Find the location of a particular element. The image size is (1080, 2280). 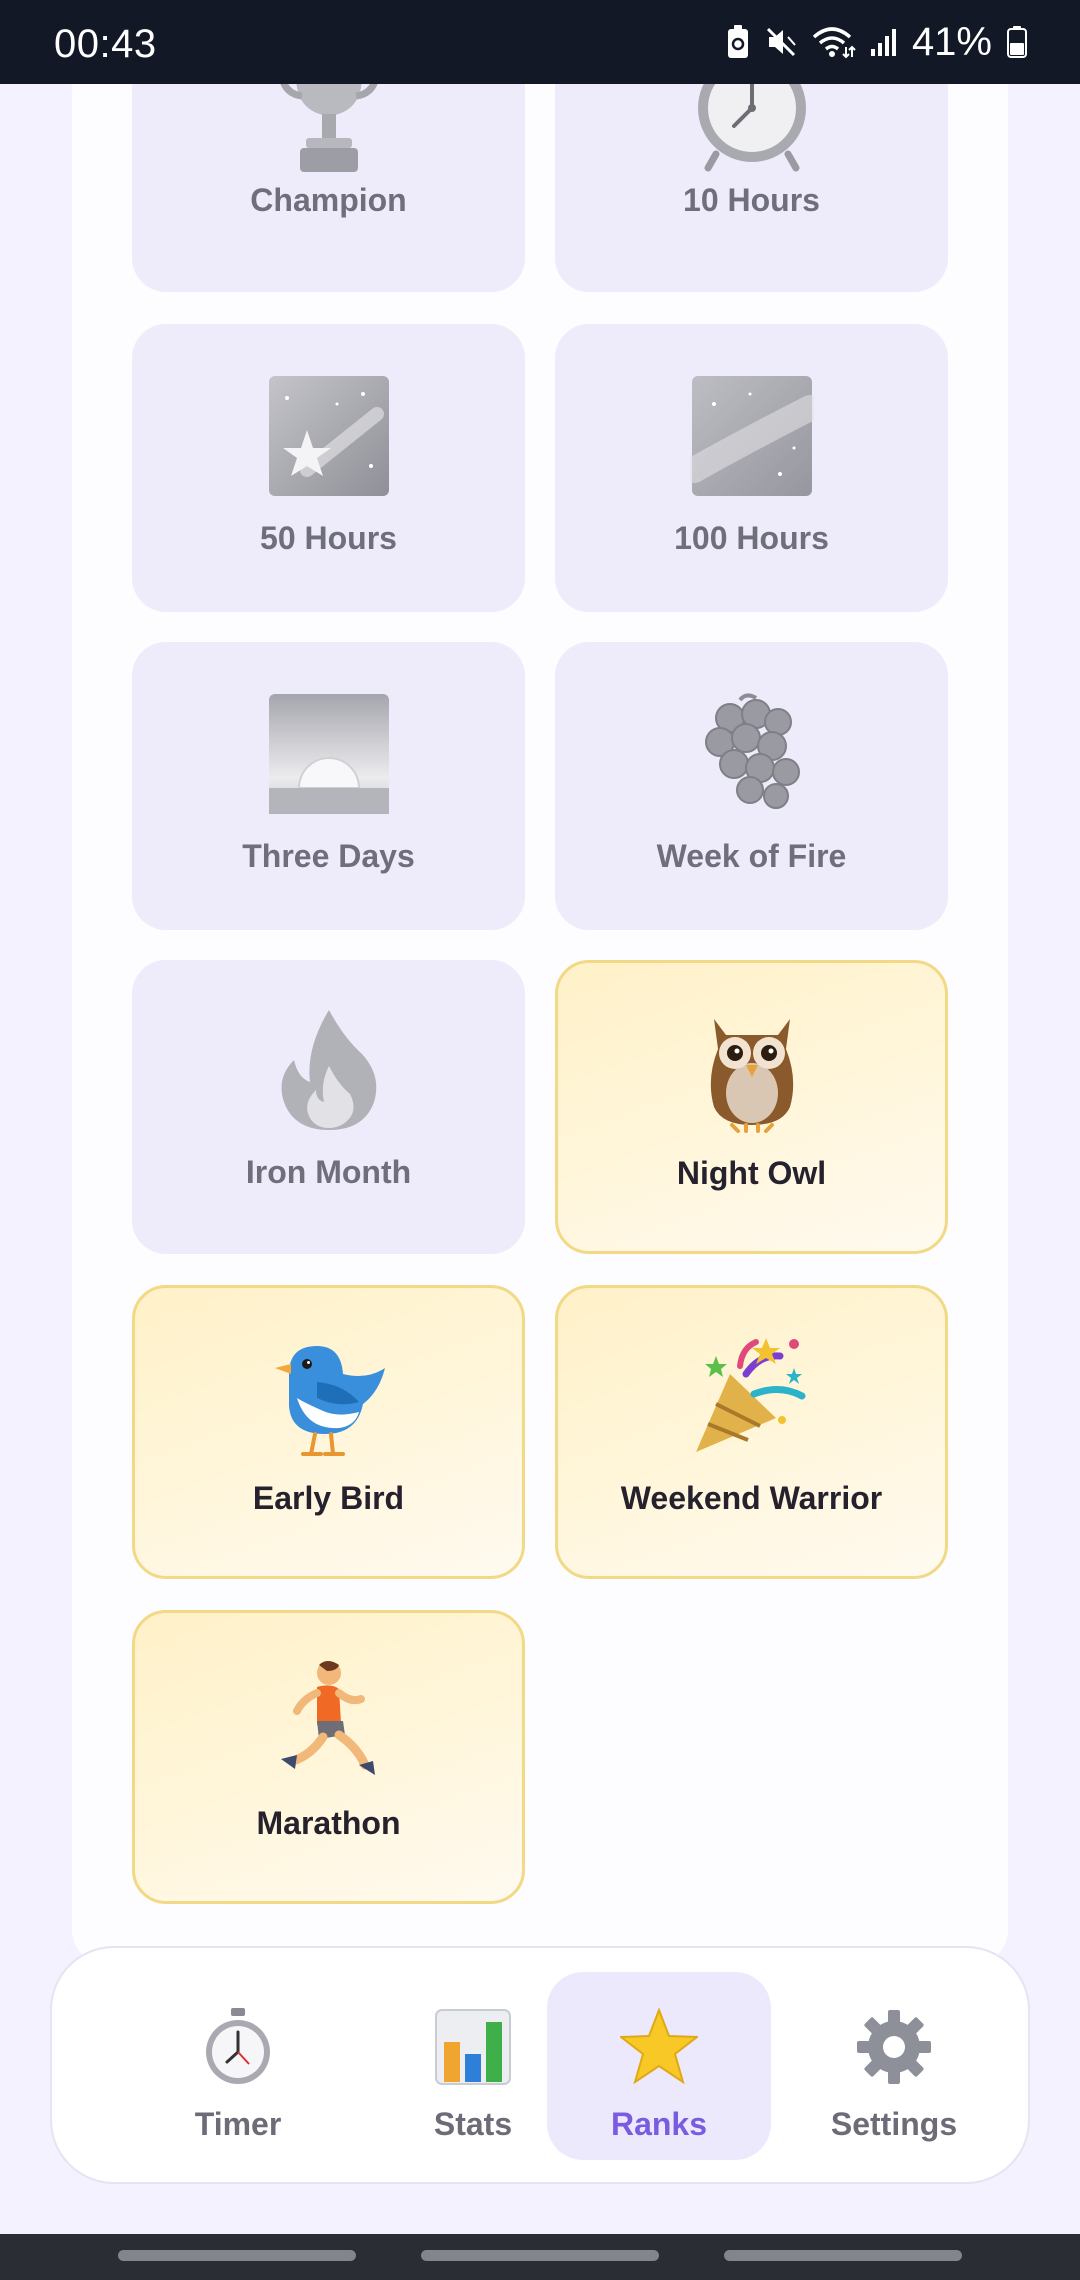

gear-icon is located at coordinates (894, 2047).